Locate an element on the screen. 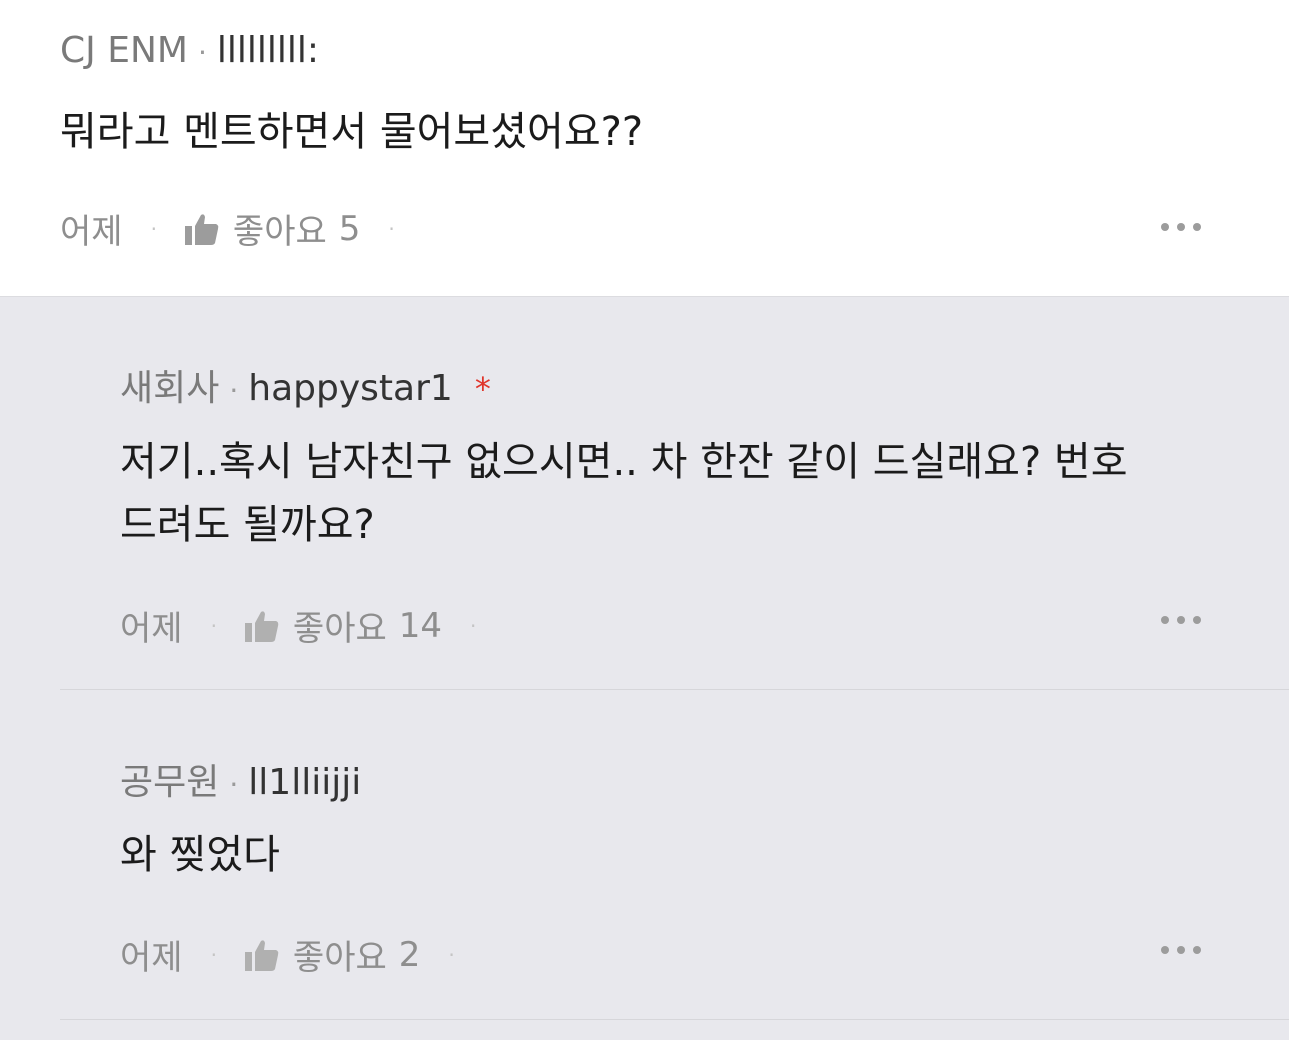 The image size is (1289, 1040). reply-meta: 새회사 · happystar1 * is located at coordinates (305, 385).